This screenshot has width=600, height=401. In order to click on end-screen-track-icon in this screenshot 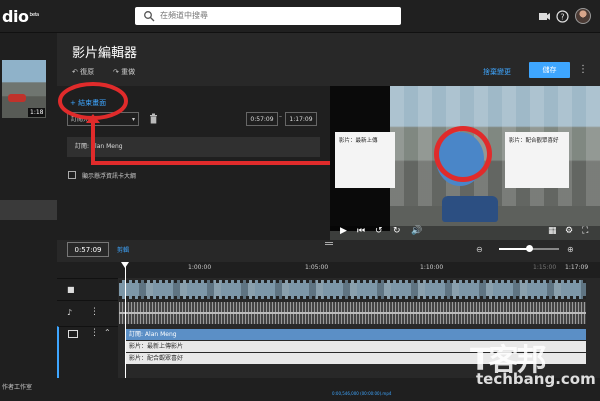, I will do `click(73, 334)`.